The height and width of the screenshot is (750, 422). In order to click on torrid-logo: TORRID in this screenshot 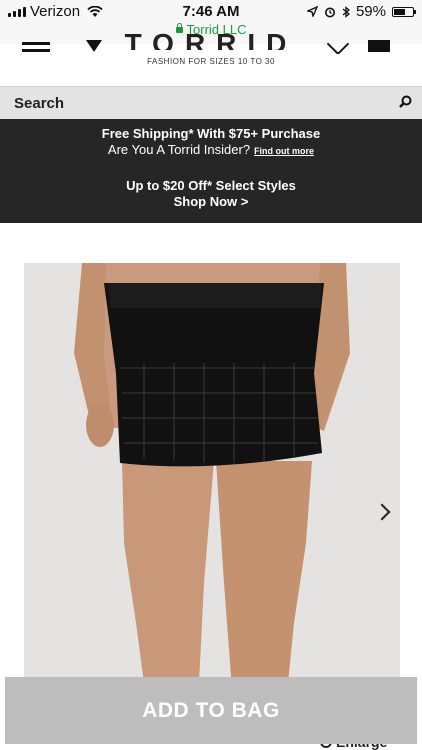, I will do `click(211, 39)`.